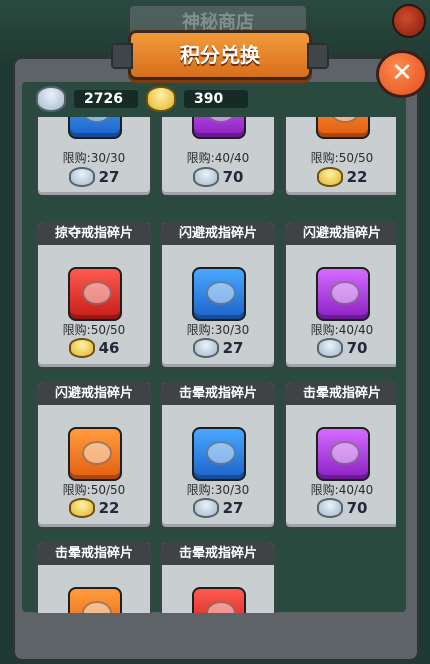 The image size is (430, 664). I want to click on shop-item: 掠夺戒指碎片 限购:50/50 46, so click(94, 295).